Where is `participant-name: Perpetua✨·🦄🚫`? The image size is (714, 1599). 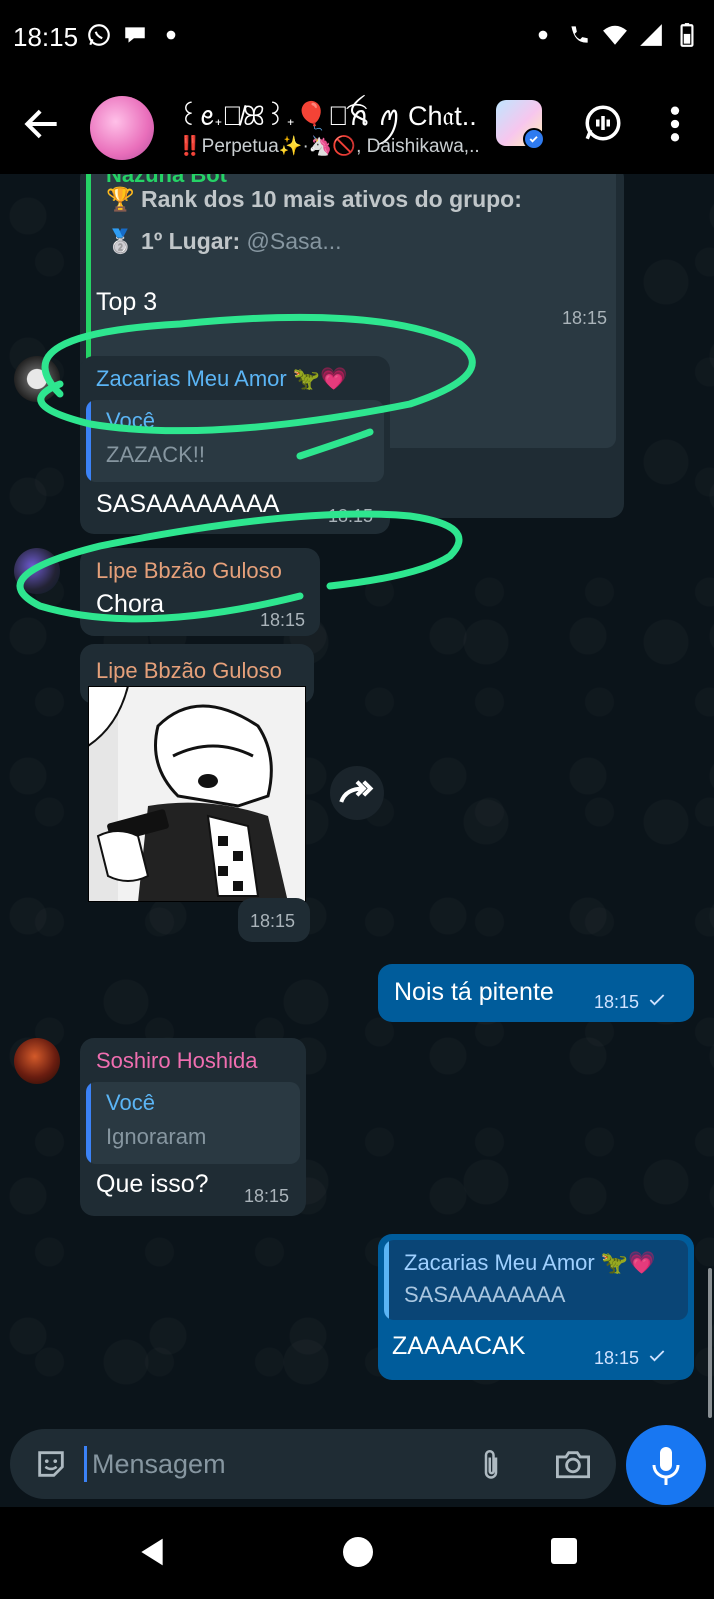 participant-name: Perpetua✨·🦄🚫 is located at coordinates (279, 146).